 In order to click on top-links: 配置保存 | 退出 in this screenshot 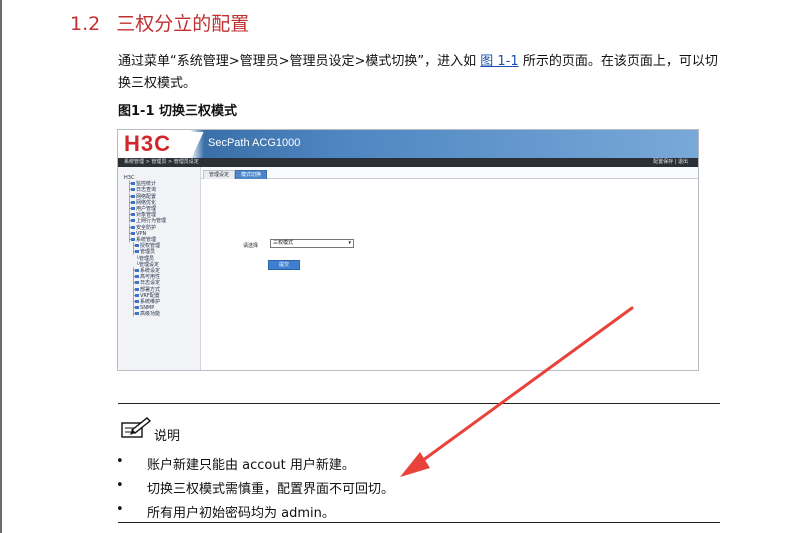, I will do `click(670, 162)`.